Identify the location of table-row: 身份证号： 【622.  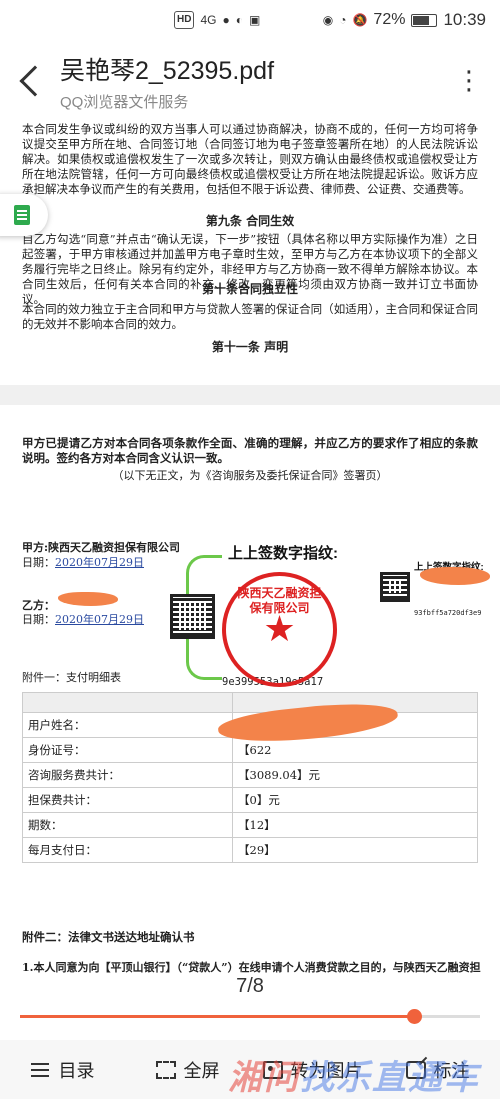
(250, 750).